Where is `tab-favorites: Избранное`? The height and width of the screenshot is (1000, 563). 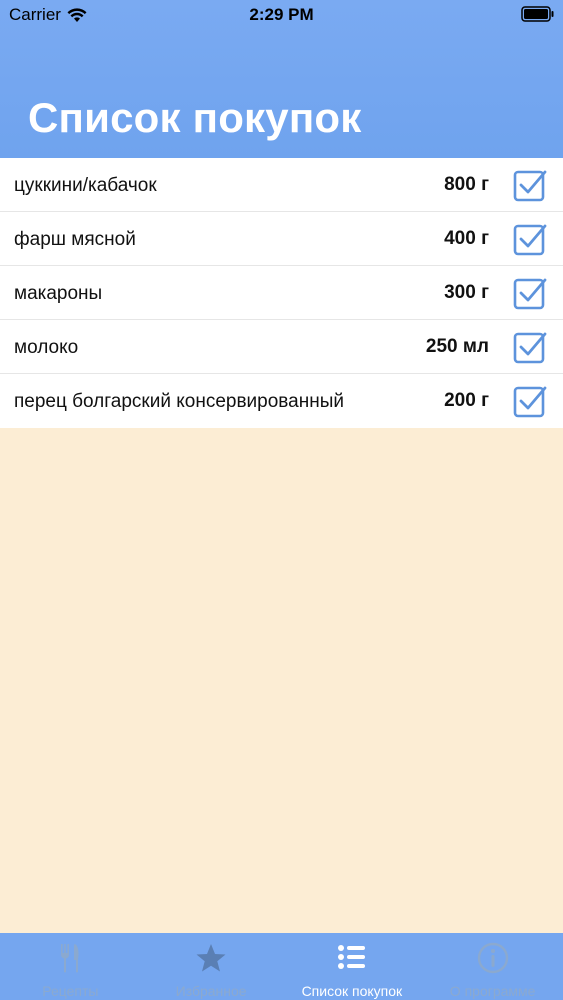 tab-favorites: Избранное is located at coordinates (211, 966).